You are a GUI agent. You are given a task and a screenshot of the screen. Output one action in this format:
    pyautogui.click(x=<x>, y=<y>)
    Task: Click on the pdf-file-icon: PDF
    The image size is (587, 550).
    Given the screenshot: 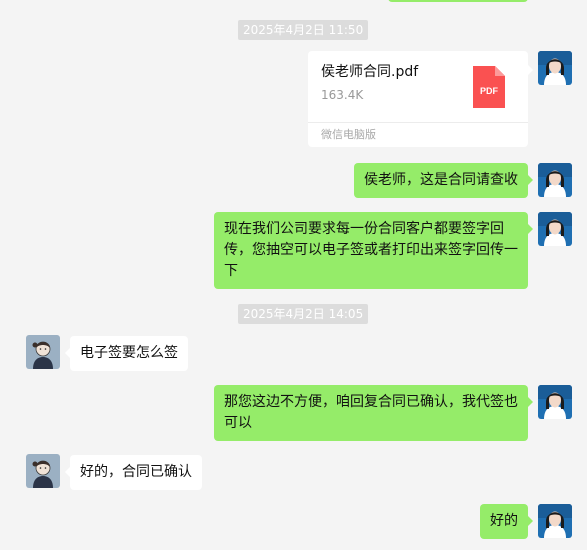 What is the action you would take?
    pyautogui.click(x=489, y=87)
    